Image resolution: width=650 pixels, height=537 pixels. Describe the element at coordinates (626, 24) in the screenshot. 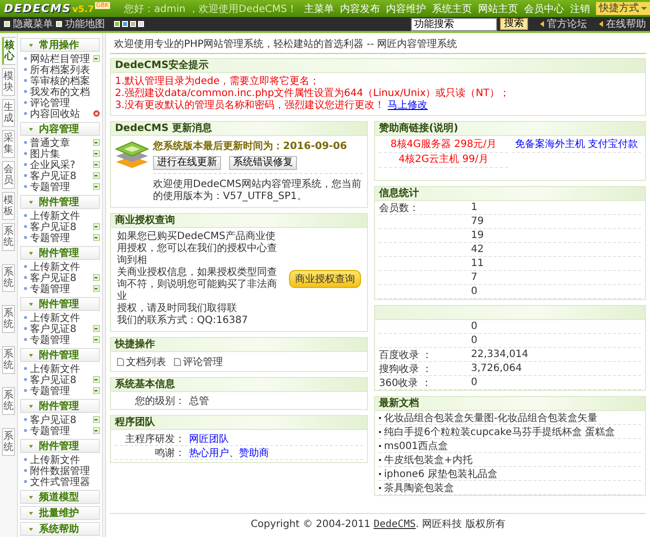

I see `help-link: 在线帮助` at that location.